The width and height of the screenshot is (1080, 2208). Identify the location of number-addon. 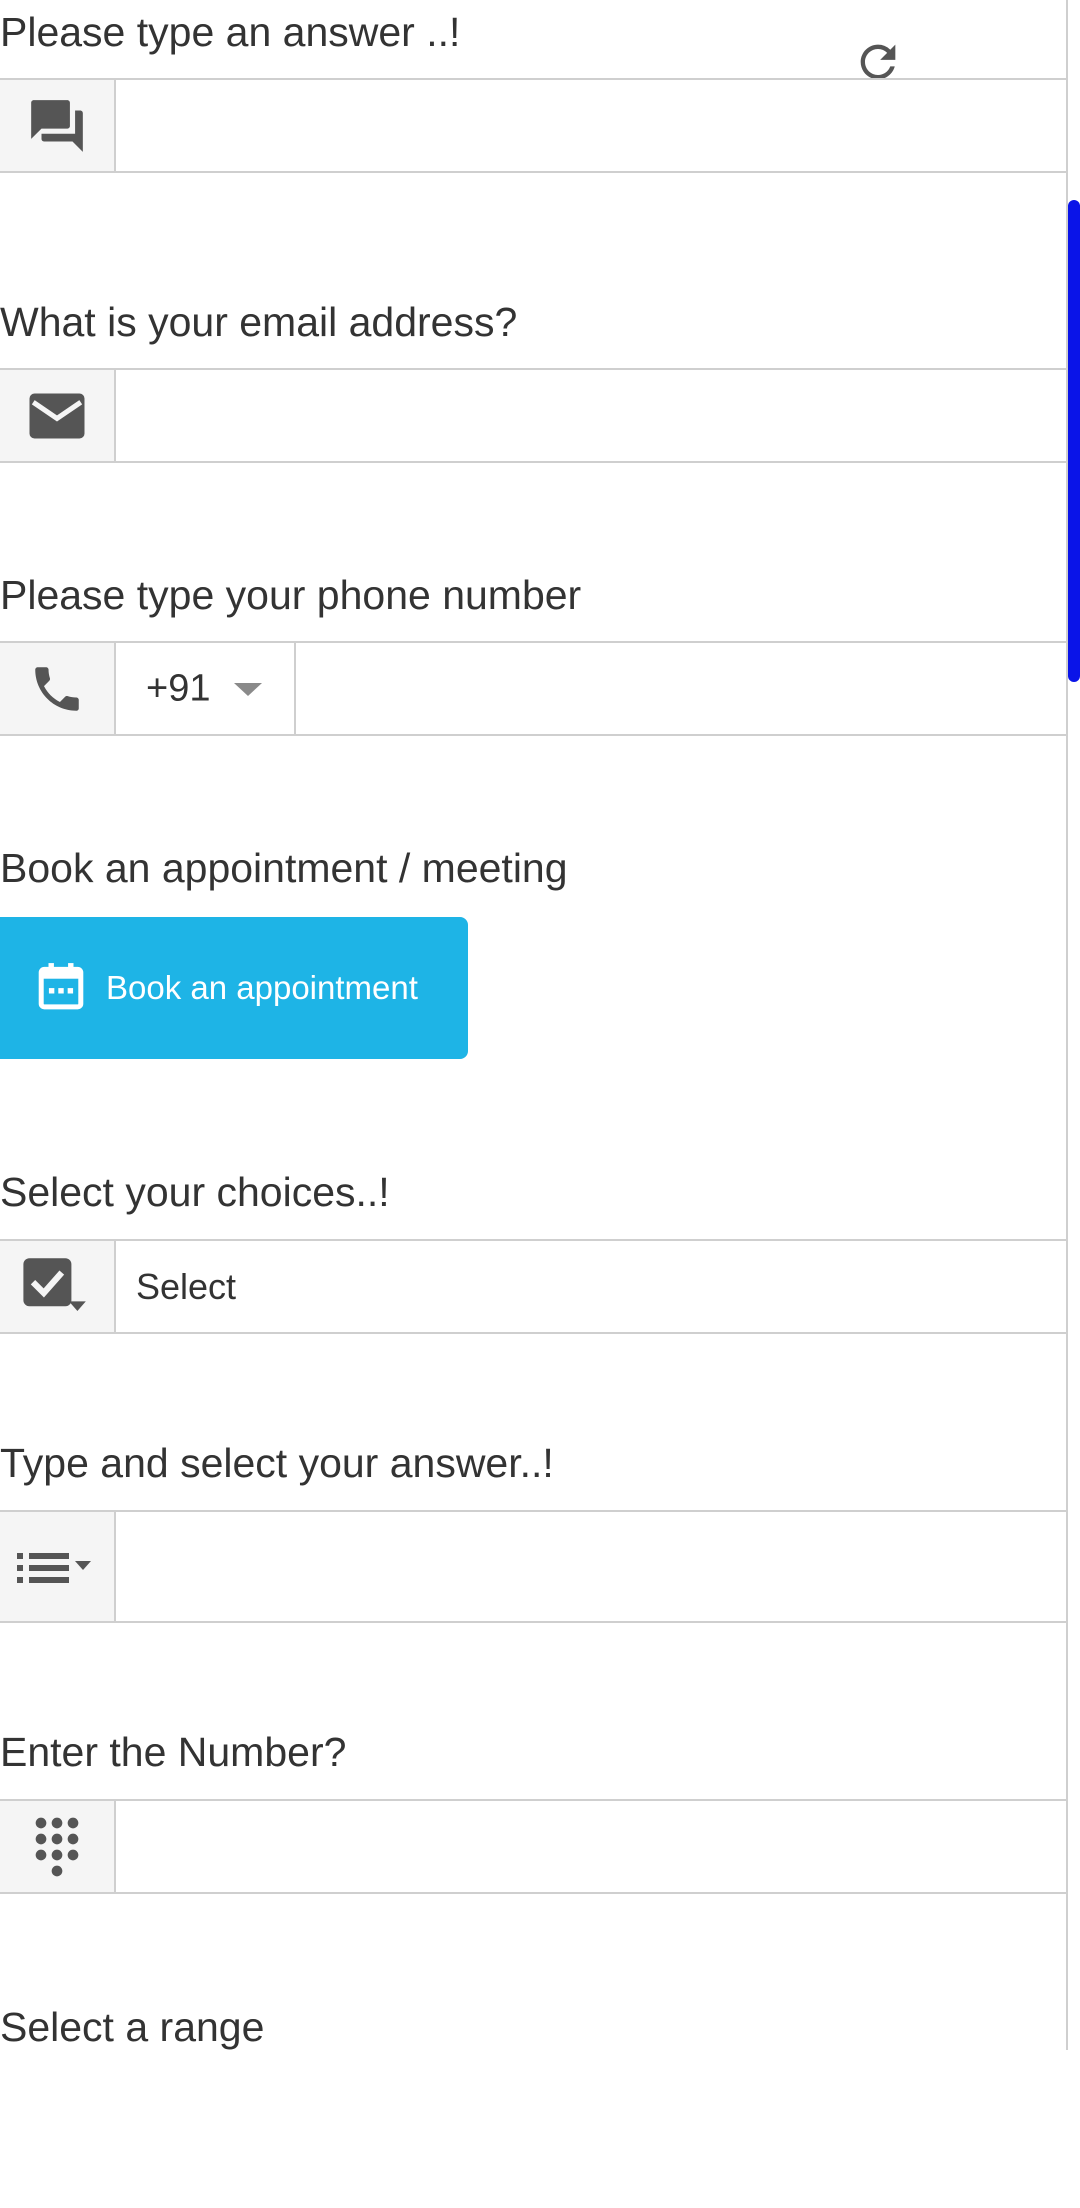
(58, 1846).